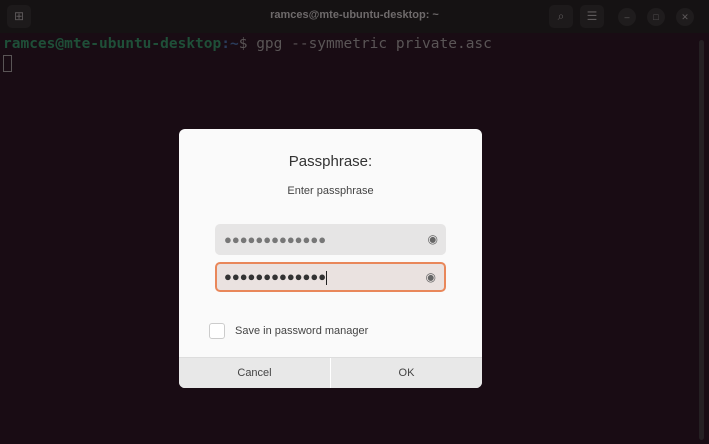 This screenshot has height=444, width=709. I want to click on passphrase-value: ●●●●●●●●●●●●●, so click(275, 239).